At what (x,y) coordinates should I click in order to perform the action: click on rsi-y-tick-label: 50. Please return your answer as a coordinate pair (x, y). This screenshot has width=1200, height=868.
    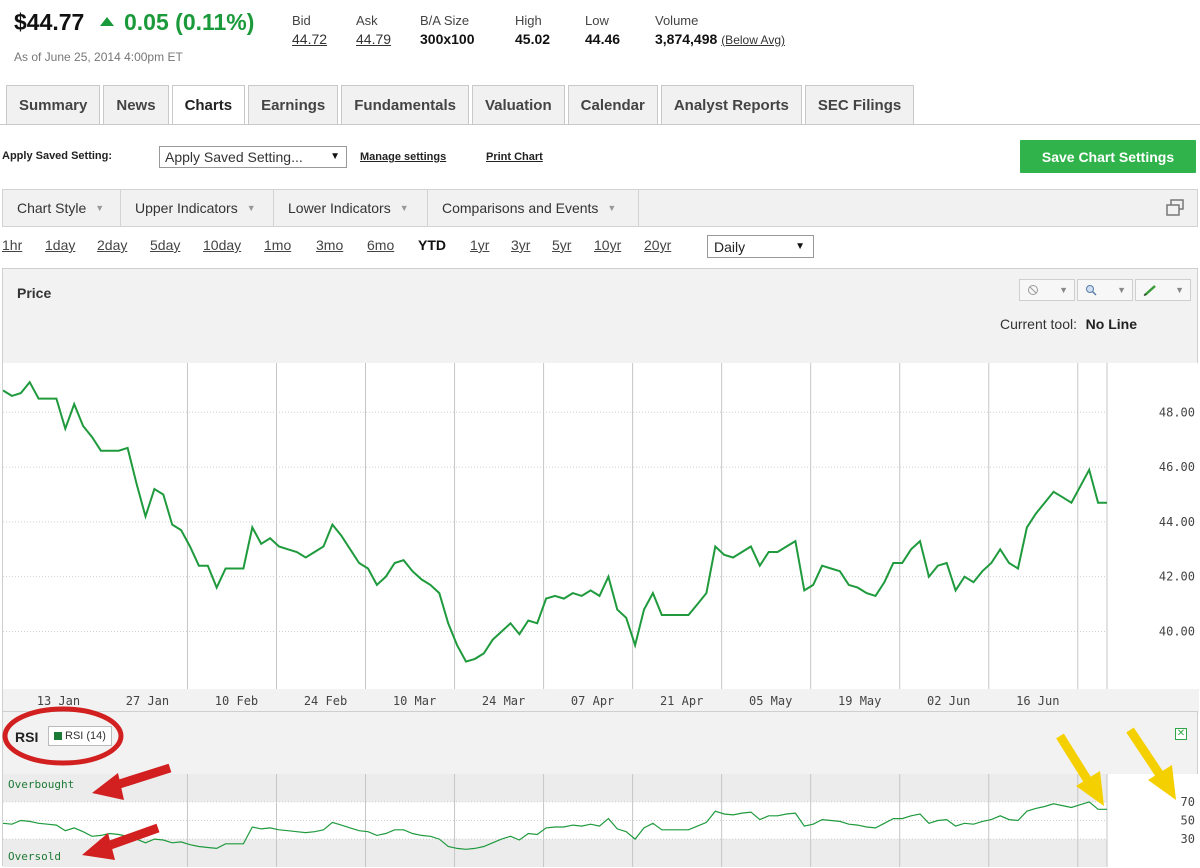
    Looking at the image, I should click on (1188, 821).